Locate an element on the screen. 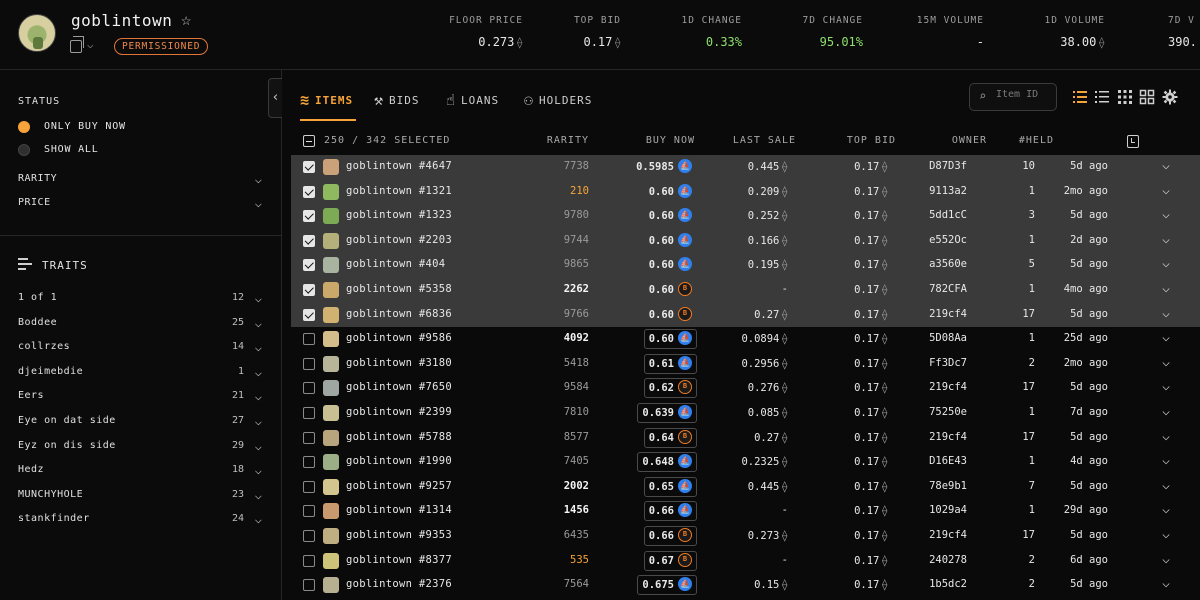 Image resolution: width=1200 pixels, height=600 pixels. trait-filter-row: 1 of 1 12 ⌵ is located at coordinates (141, 299).